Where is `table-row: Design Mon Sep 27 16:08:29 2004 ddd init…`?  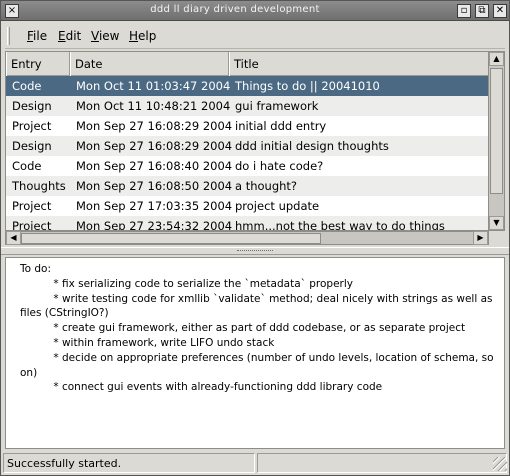 table-row: Design Mon Sep 27 16:08:29 2004 ddd init… is located at coordinates (247, 146).